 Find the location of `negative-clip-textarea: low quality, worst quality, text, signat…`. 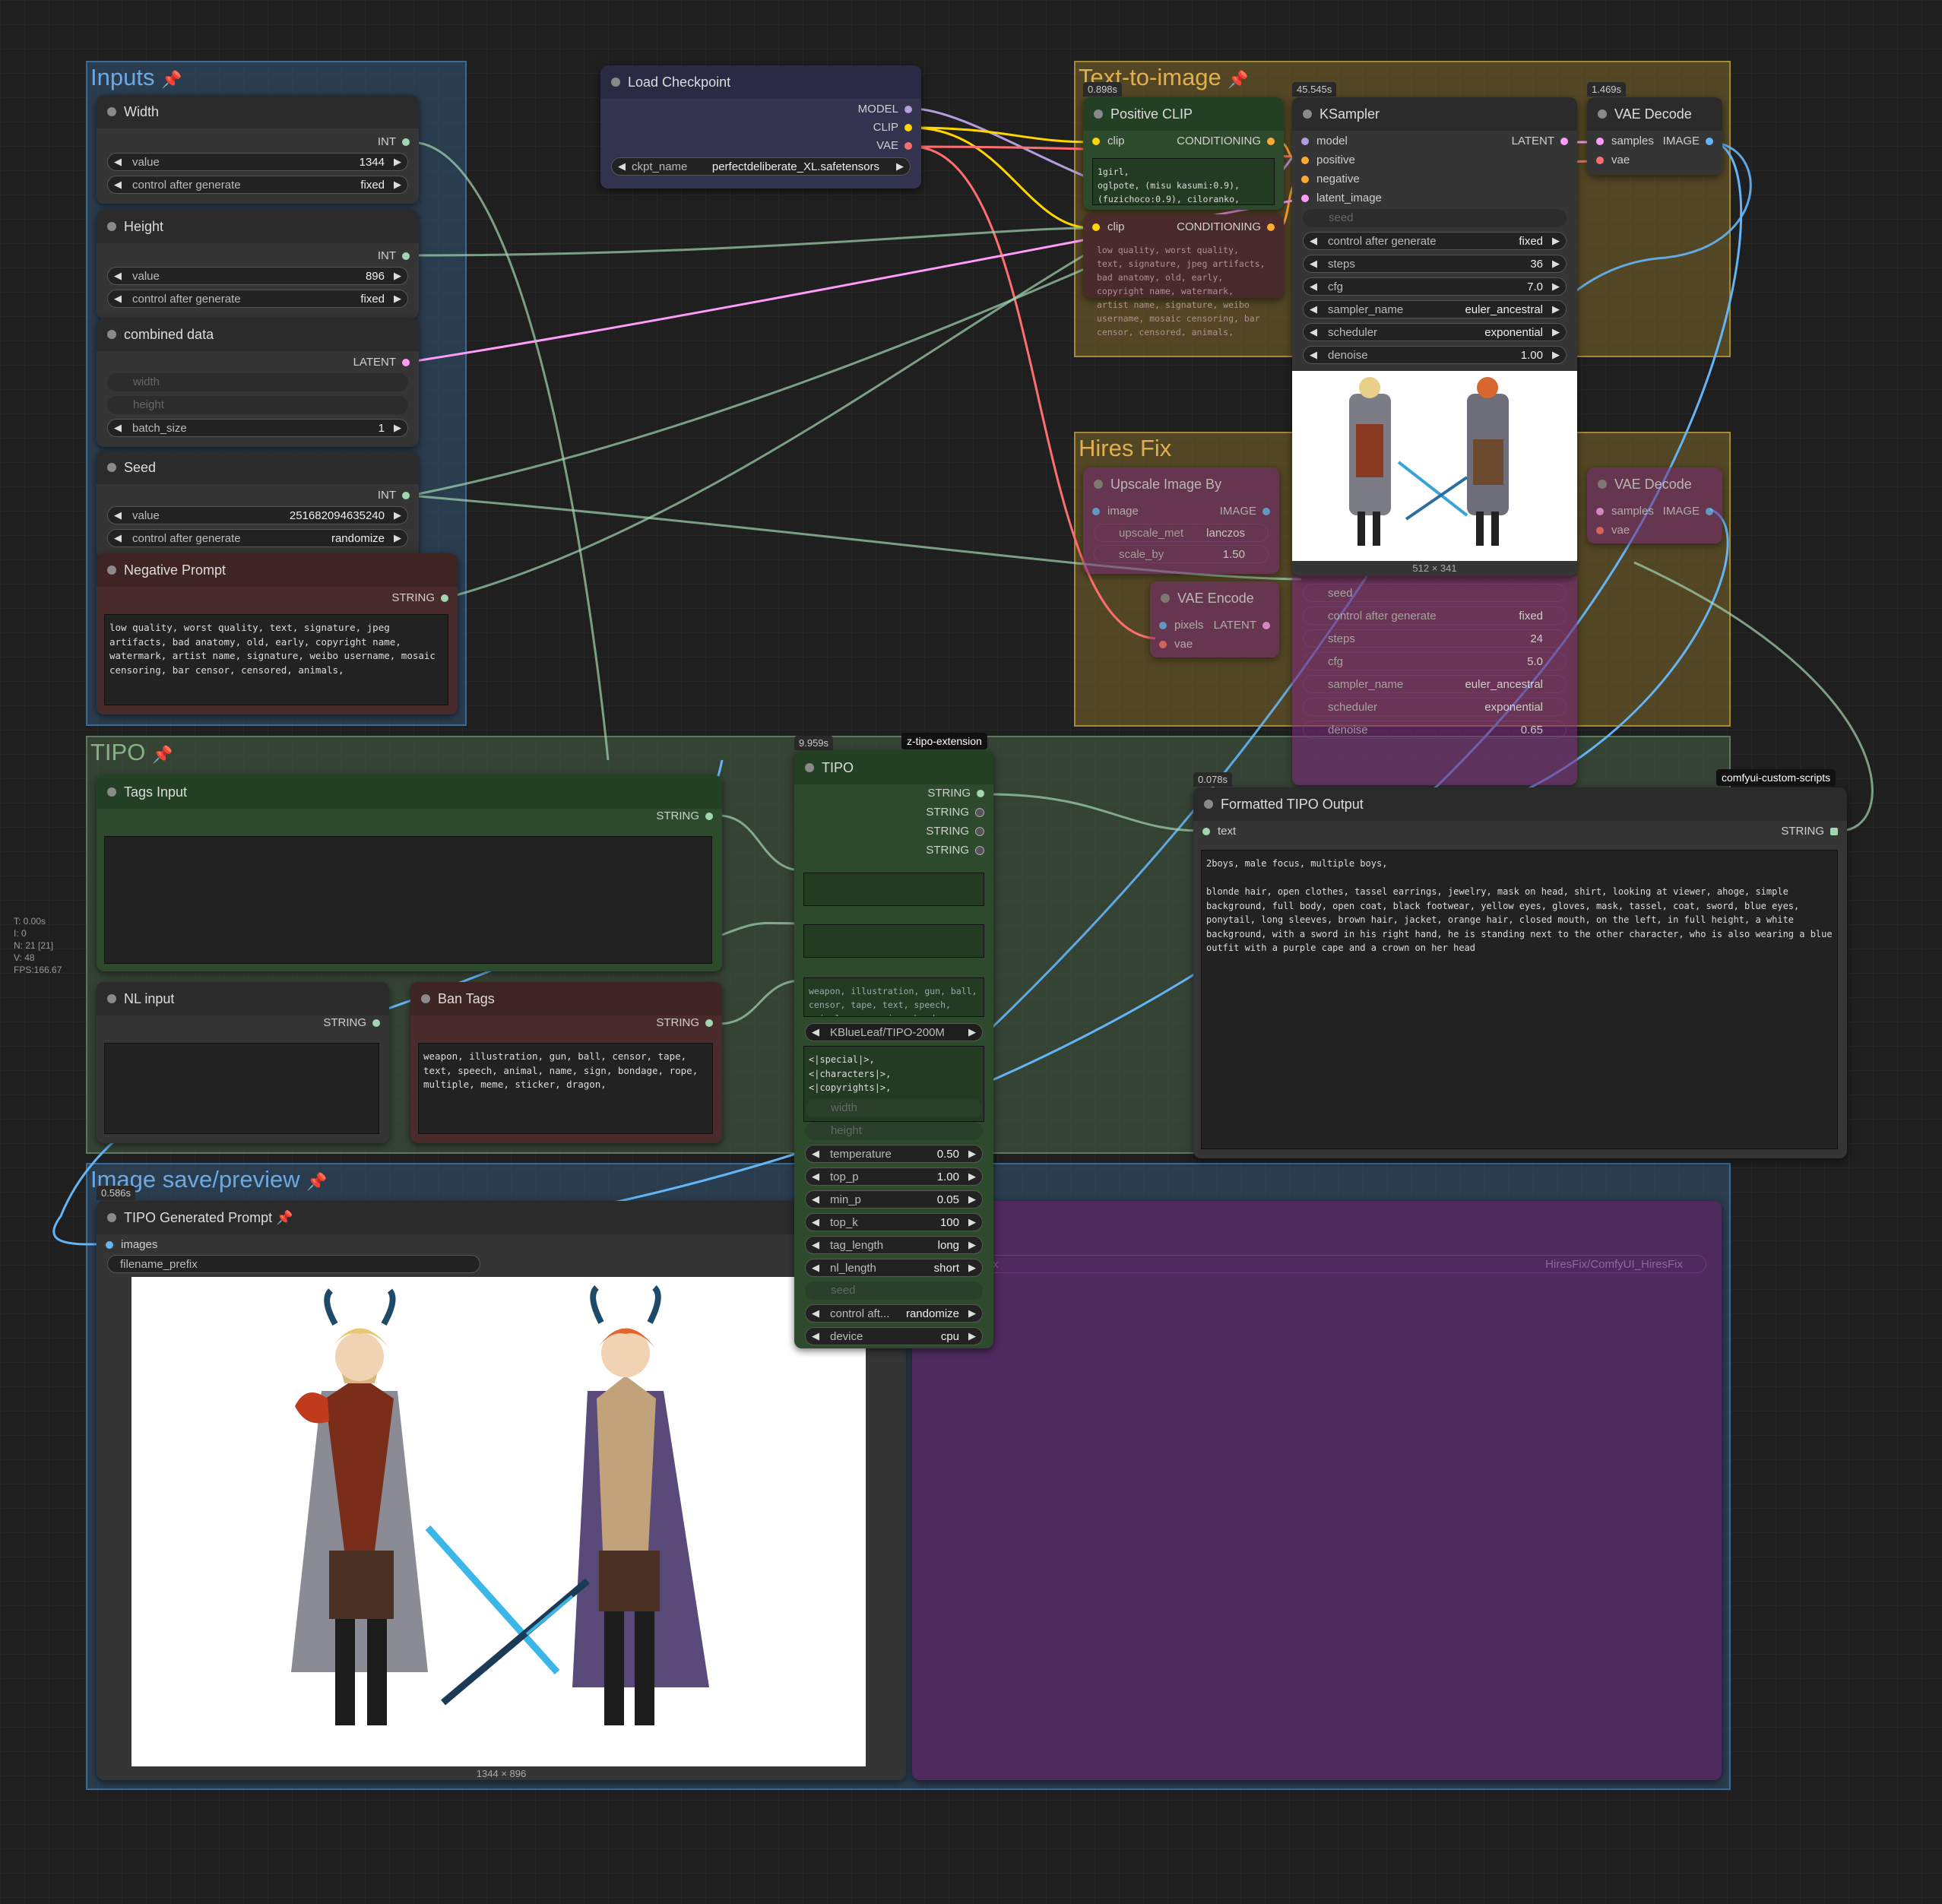

negative-clip-textarea: low quality, worst quality, text, signat… is located at coordinates (1183, 286).